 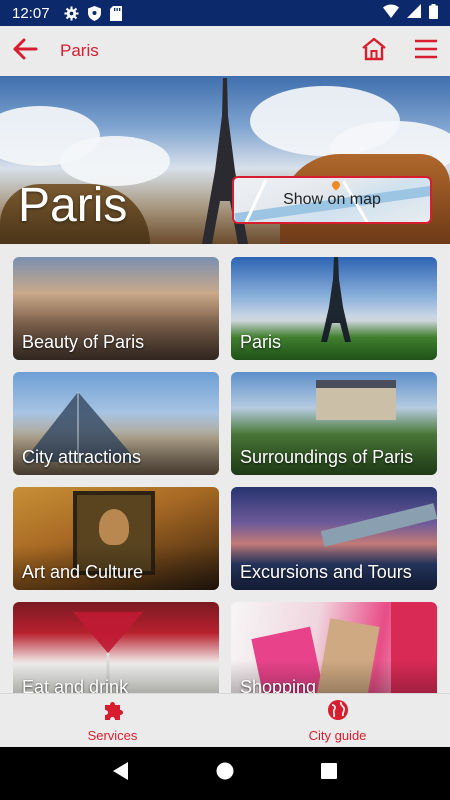 I want to click on nav-city-guide: City guide, so click(x=337, y=720).